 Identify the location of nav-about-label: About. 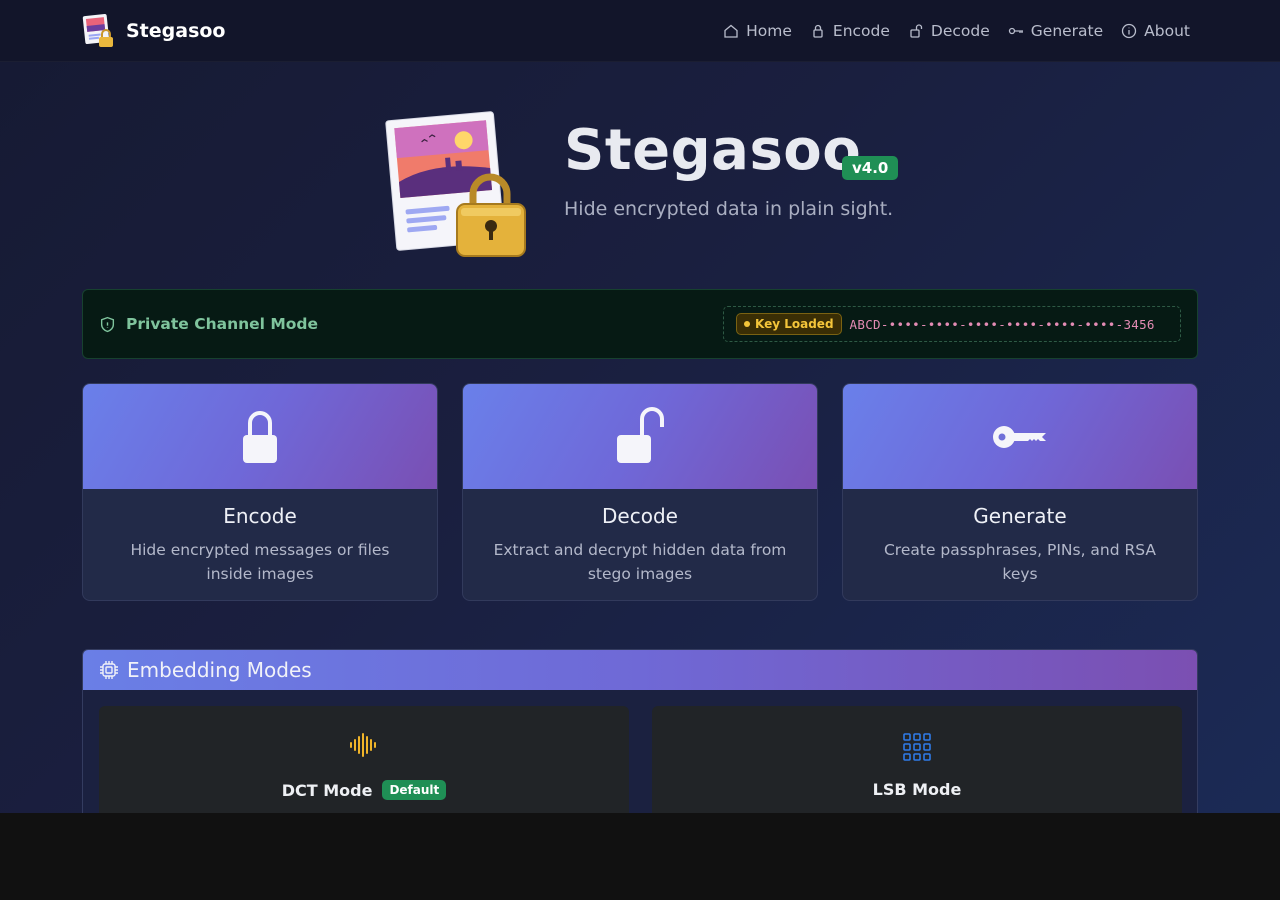
(1167, 31).